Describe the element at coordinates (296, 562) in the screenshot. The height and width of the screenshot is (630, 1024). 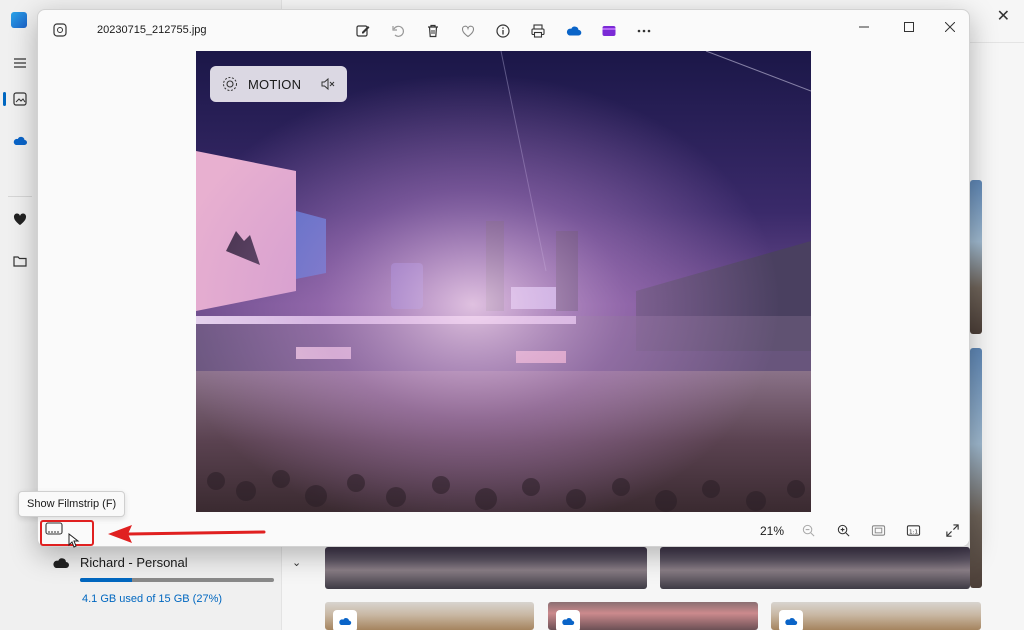
I see `chevron-down-icon: ⌄` at that location.